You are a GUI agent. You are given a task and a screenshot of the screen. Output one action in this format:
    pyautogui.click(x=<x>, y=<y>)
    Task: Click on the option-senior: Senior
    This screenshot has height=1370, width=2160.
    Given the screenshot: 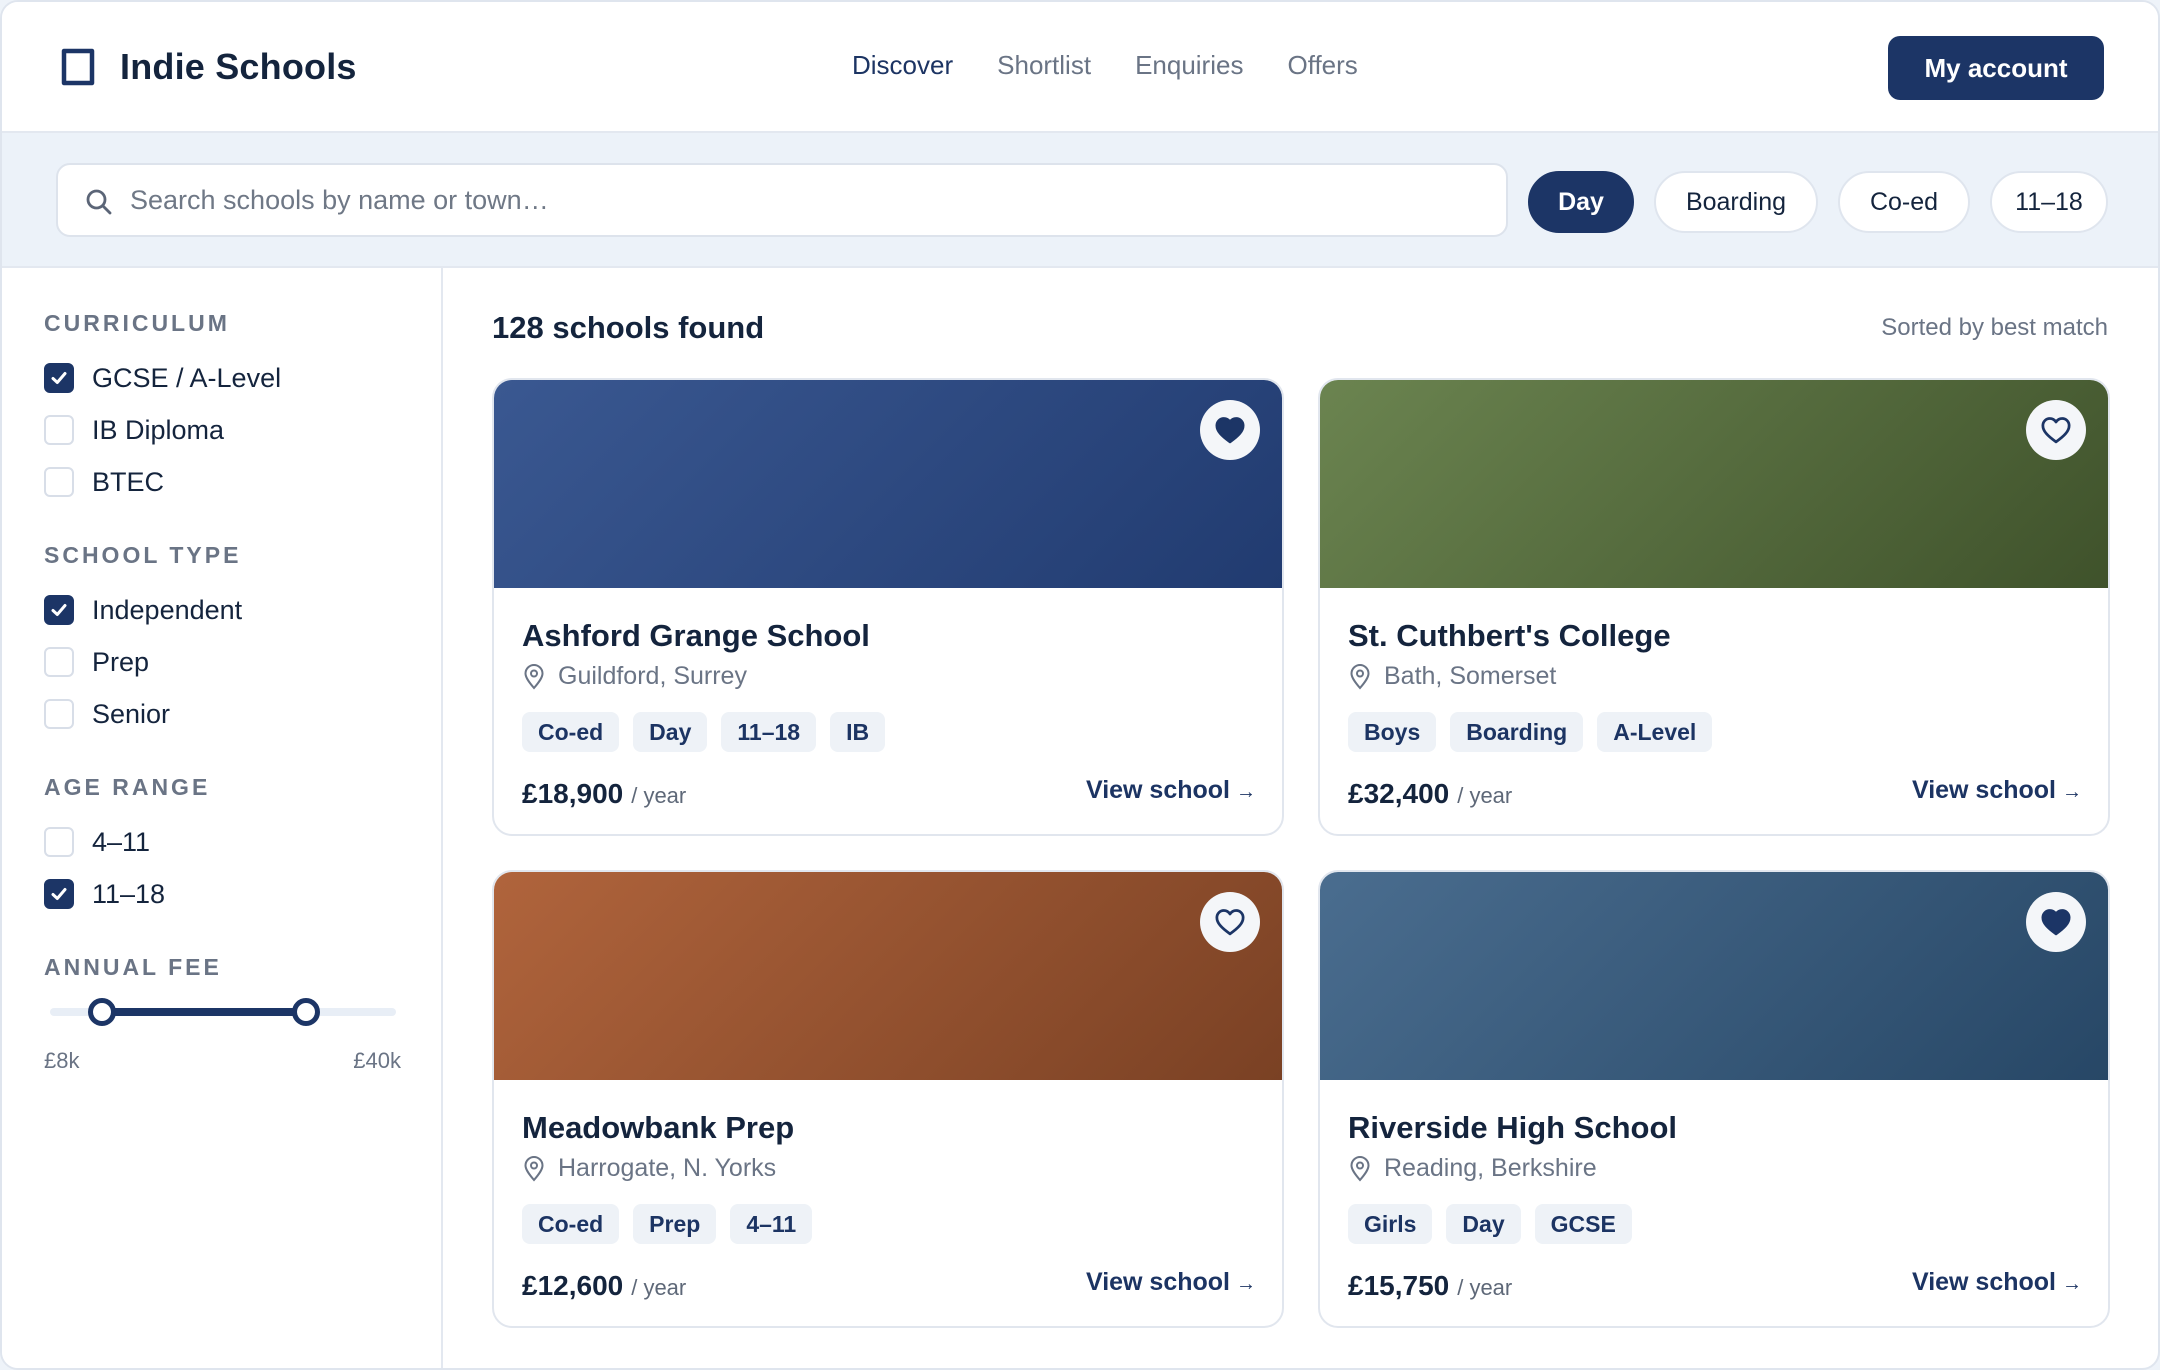 What is the action you would take?
    pyautogui.click(x=107, y=714)
    